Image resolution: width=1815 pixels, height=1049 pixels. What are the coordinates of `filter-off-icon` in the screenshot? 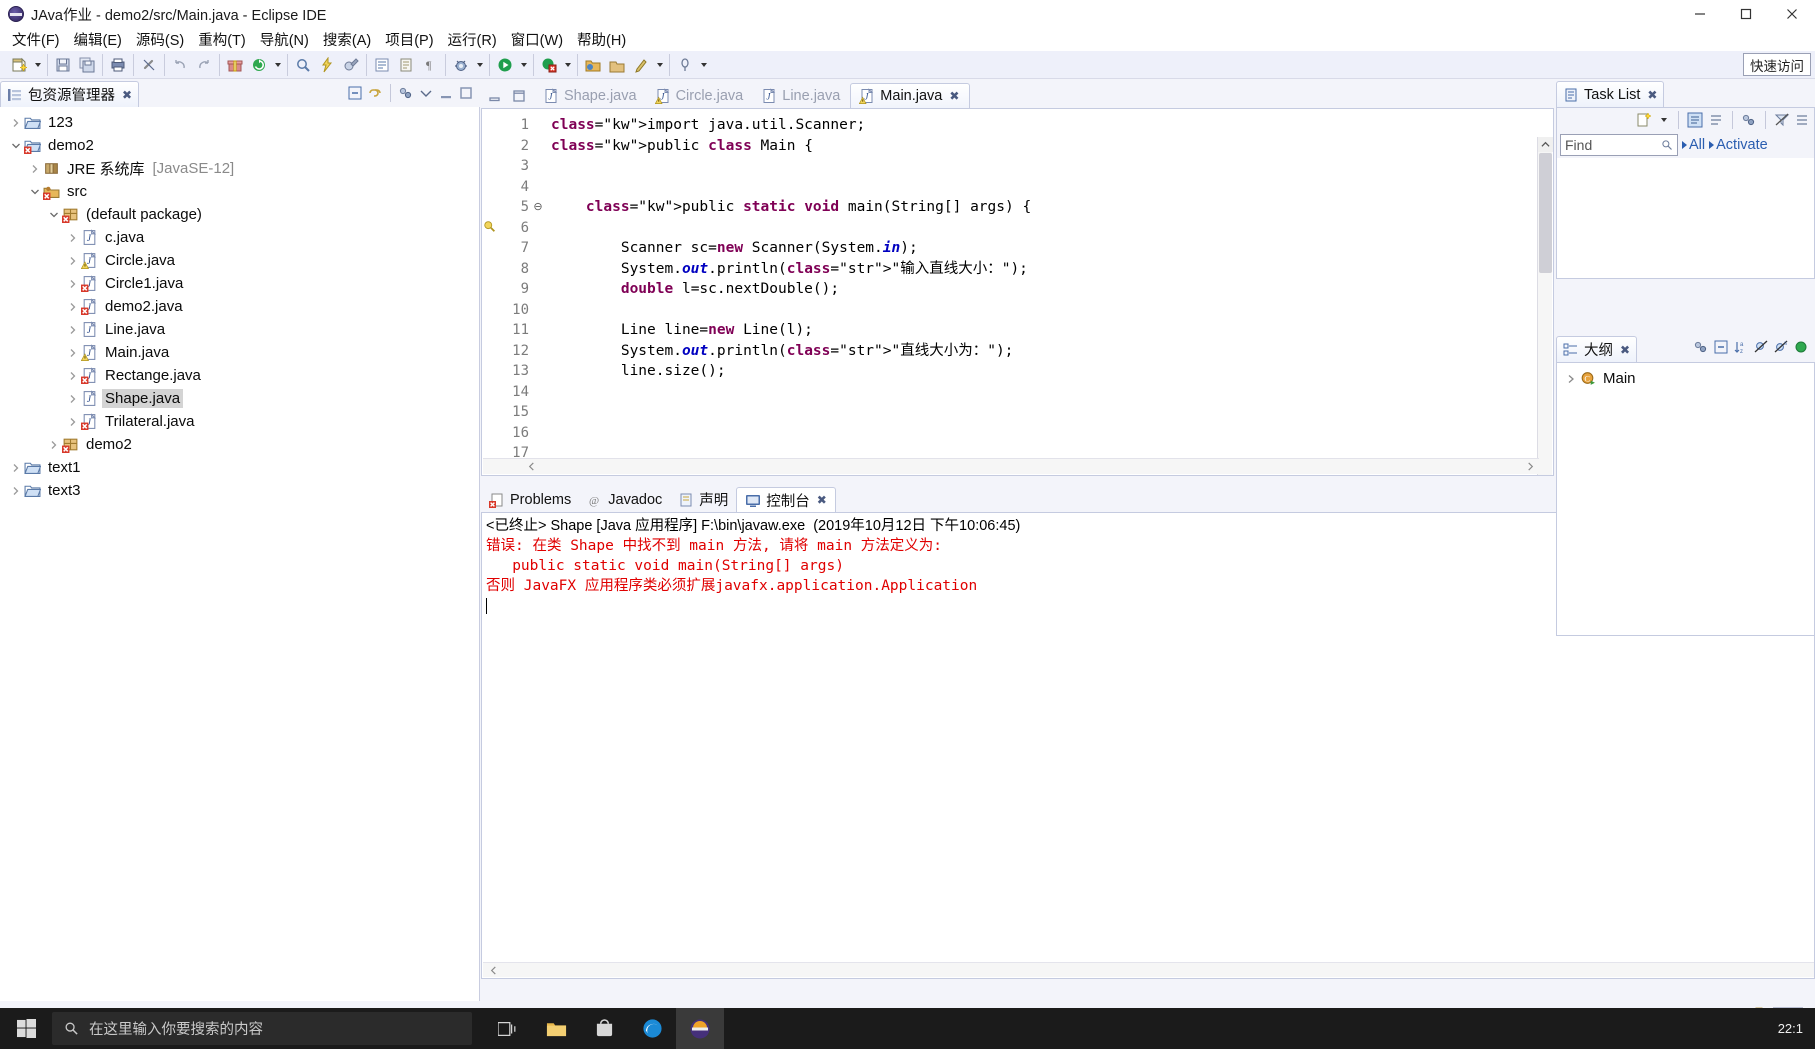 It's located at (1782, 120).